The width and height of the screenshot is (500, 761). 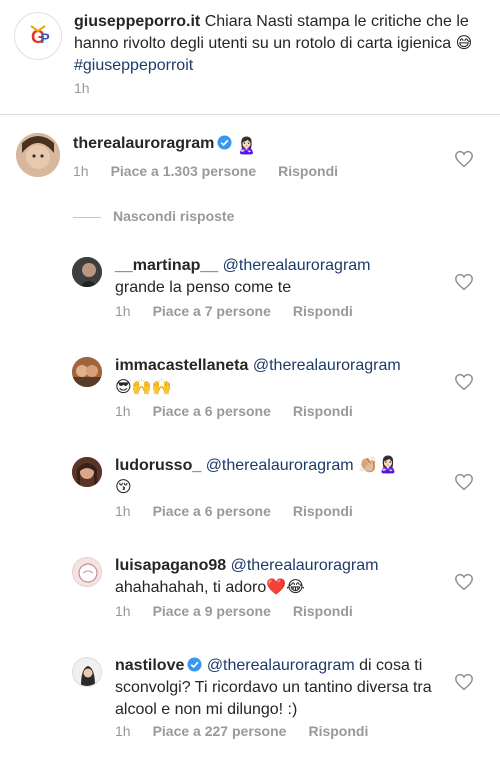 What do you see at coordinates (378, 465) in the screenshot?
I see `reply-inline-emoji: 👏🏼🙎🏻‍♀️` at bounding box center [378, 465].